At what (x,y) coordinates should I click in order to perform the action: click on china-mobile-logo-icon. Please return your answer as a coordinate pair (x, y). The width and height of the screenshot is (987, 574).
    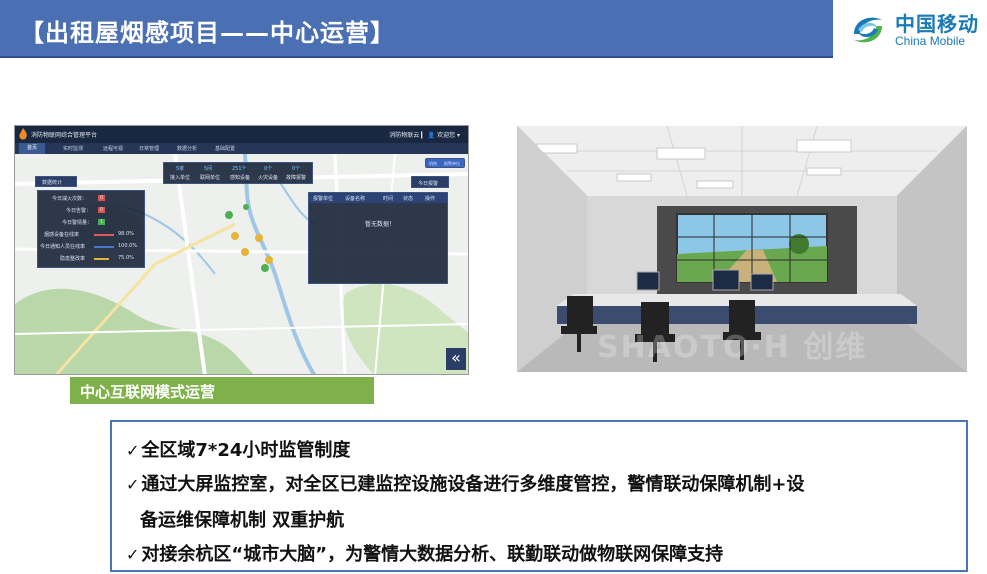
    Looking at the image, I should click on (868, 30).